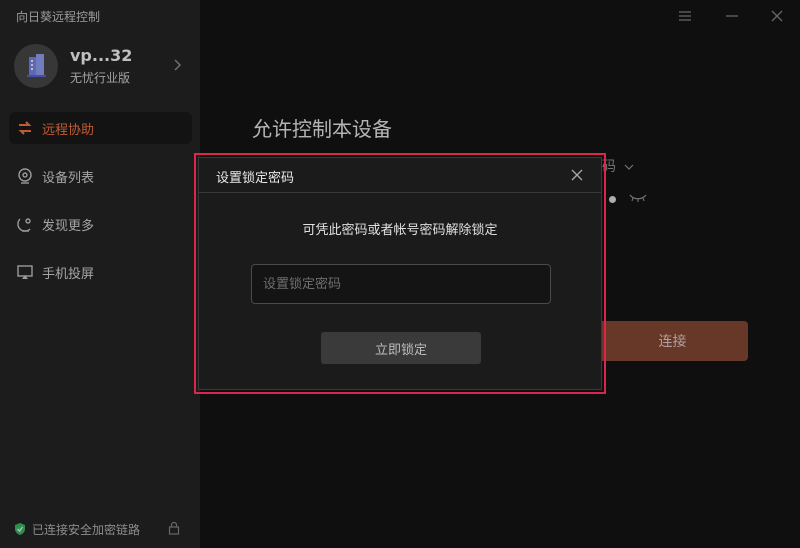  What do you see at coordinates (400, 230) in the screenshot?
I see `dialog-description: 可凭此密码或者帐号密码解除锁定` at bounding box center [400, 230].